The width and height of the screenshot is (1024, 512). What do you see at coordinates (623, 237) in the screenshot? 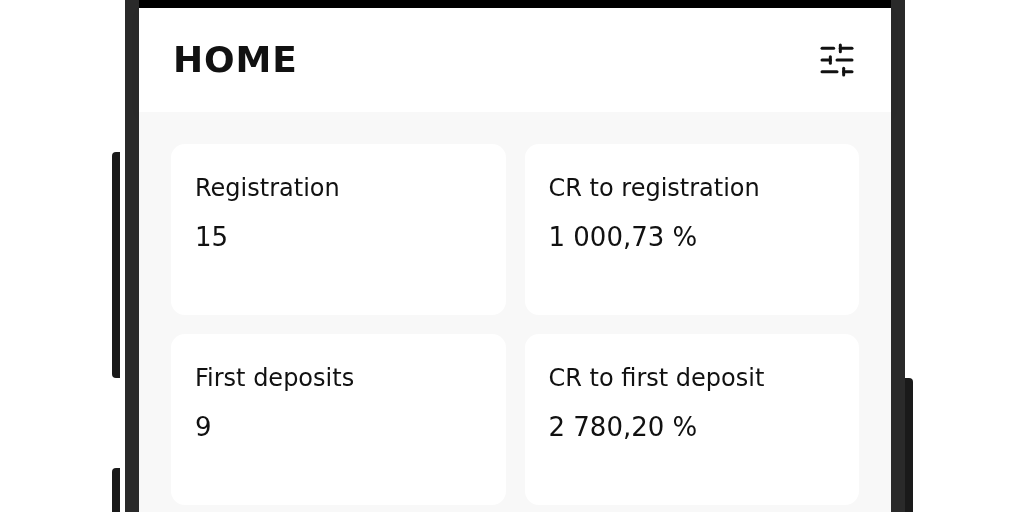
I see `stat-value: 1 000,73 %` at bounding box center [623, 237].